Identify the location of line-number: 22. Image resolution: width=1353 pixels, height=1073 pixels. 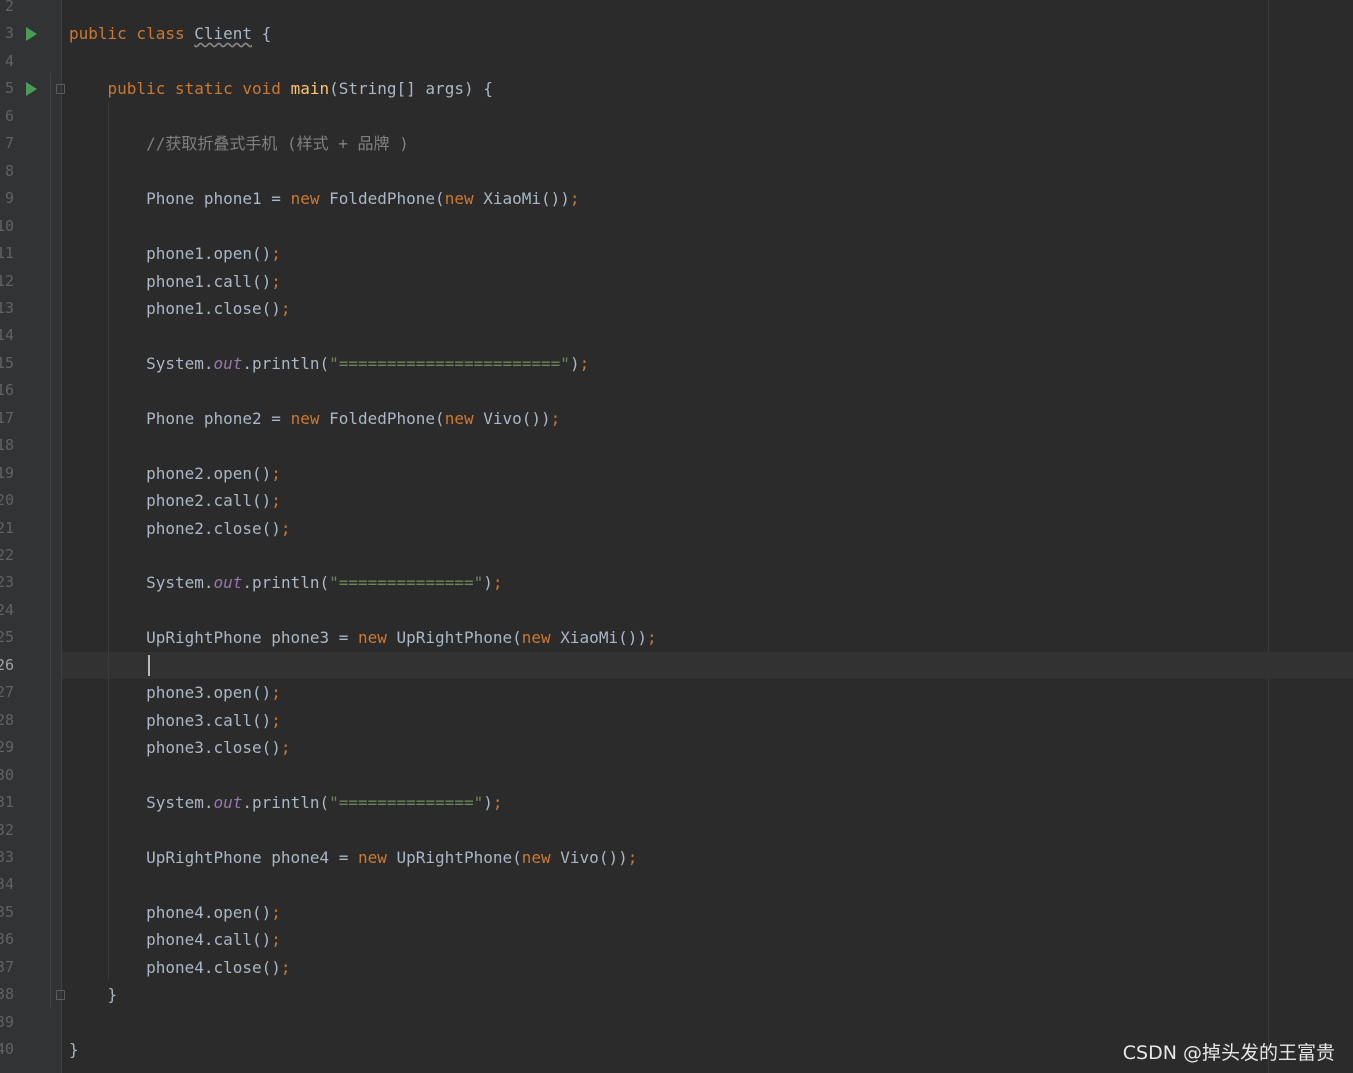
(7, 555).